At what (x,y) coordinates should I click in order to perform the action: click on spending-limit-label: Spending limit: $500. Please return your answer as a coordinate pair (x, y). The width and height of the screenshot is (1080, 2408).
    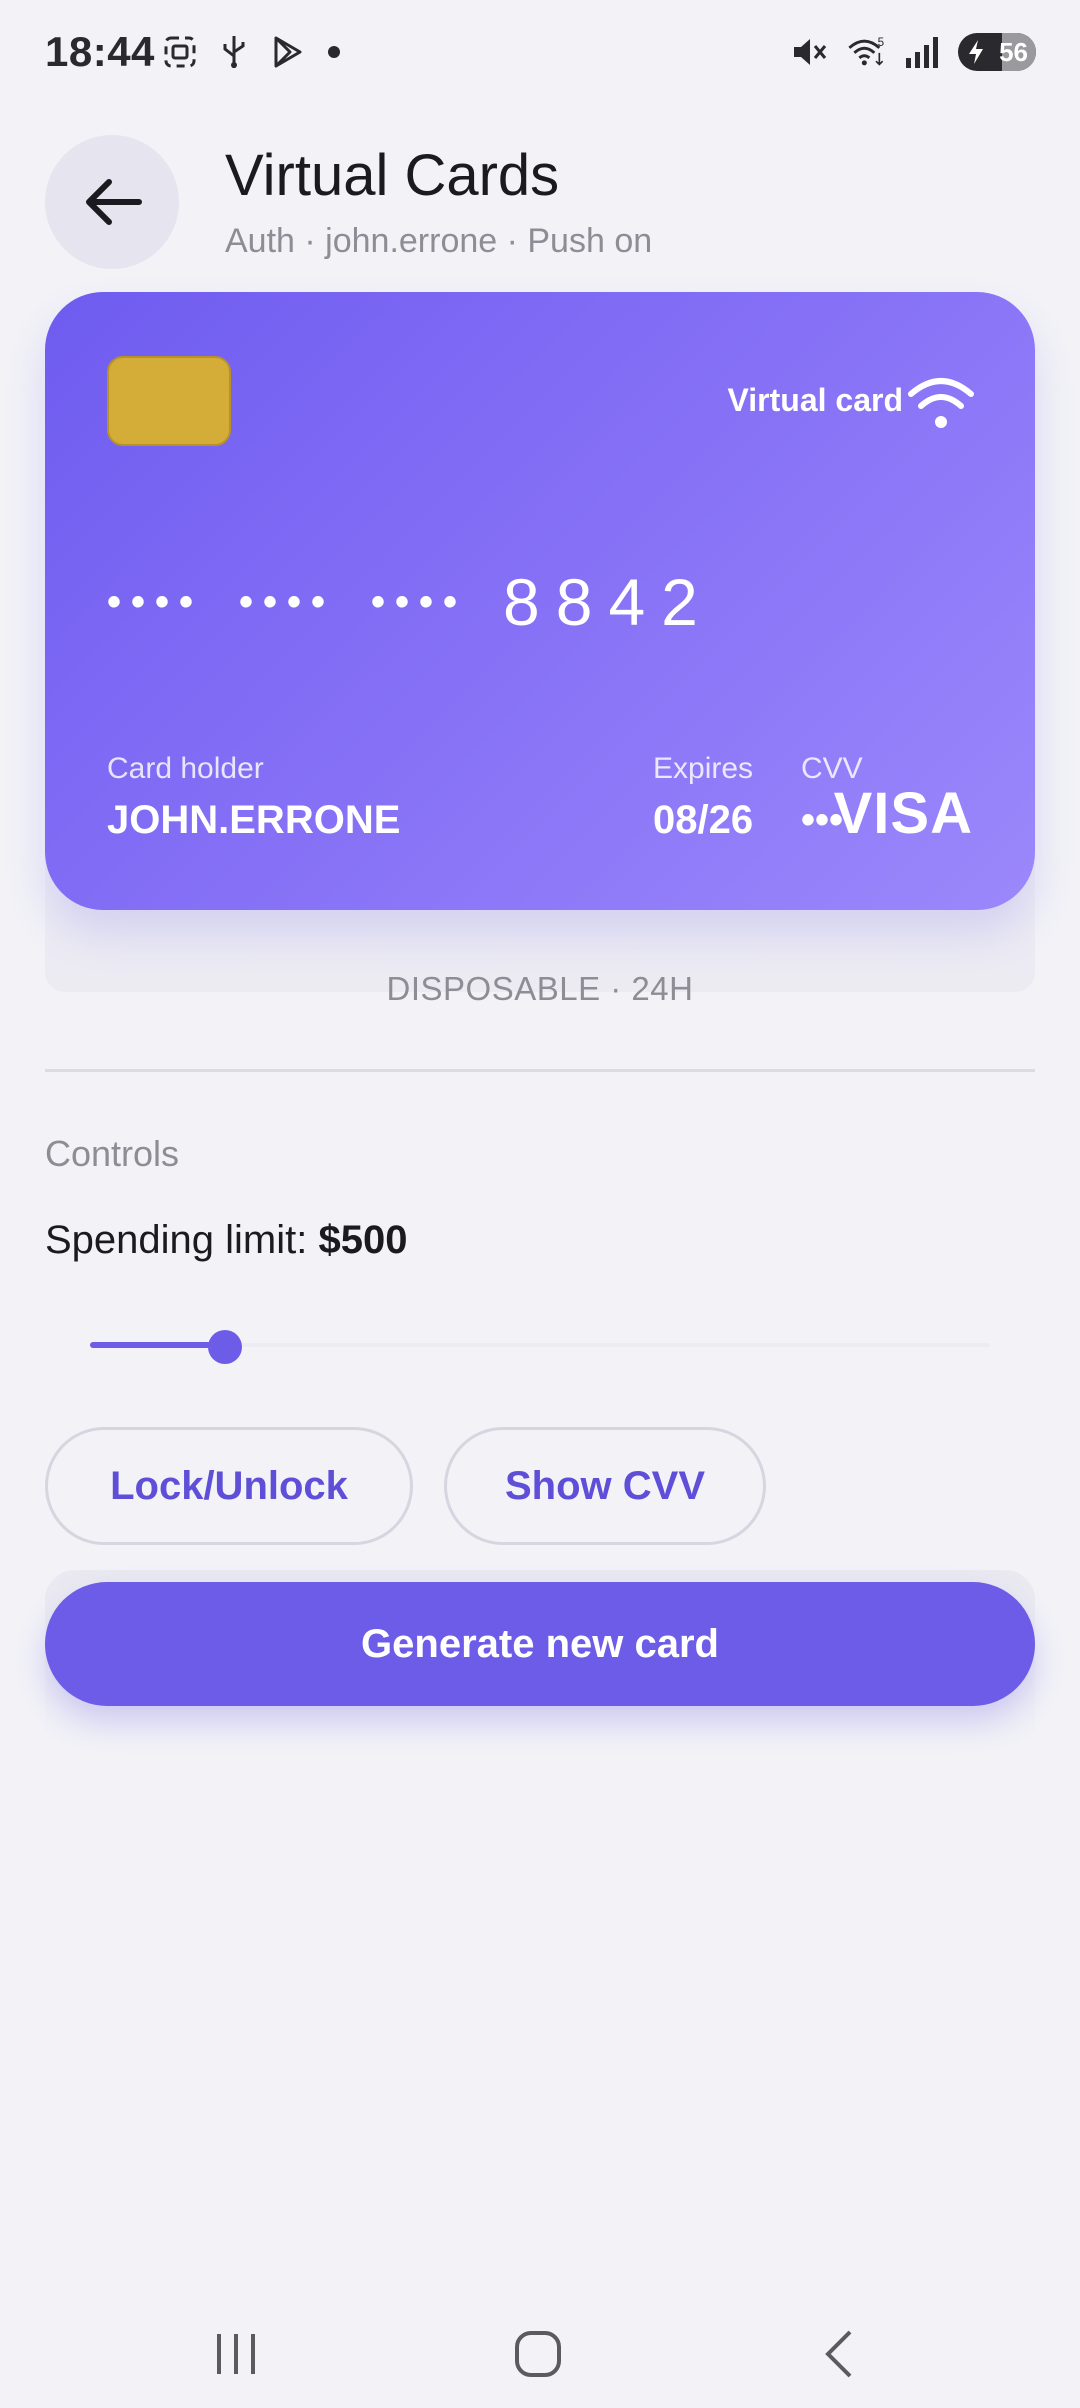
    Looking at the image, I should click on (226, 1240).